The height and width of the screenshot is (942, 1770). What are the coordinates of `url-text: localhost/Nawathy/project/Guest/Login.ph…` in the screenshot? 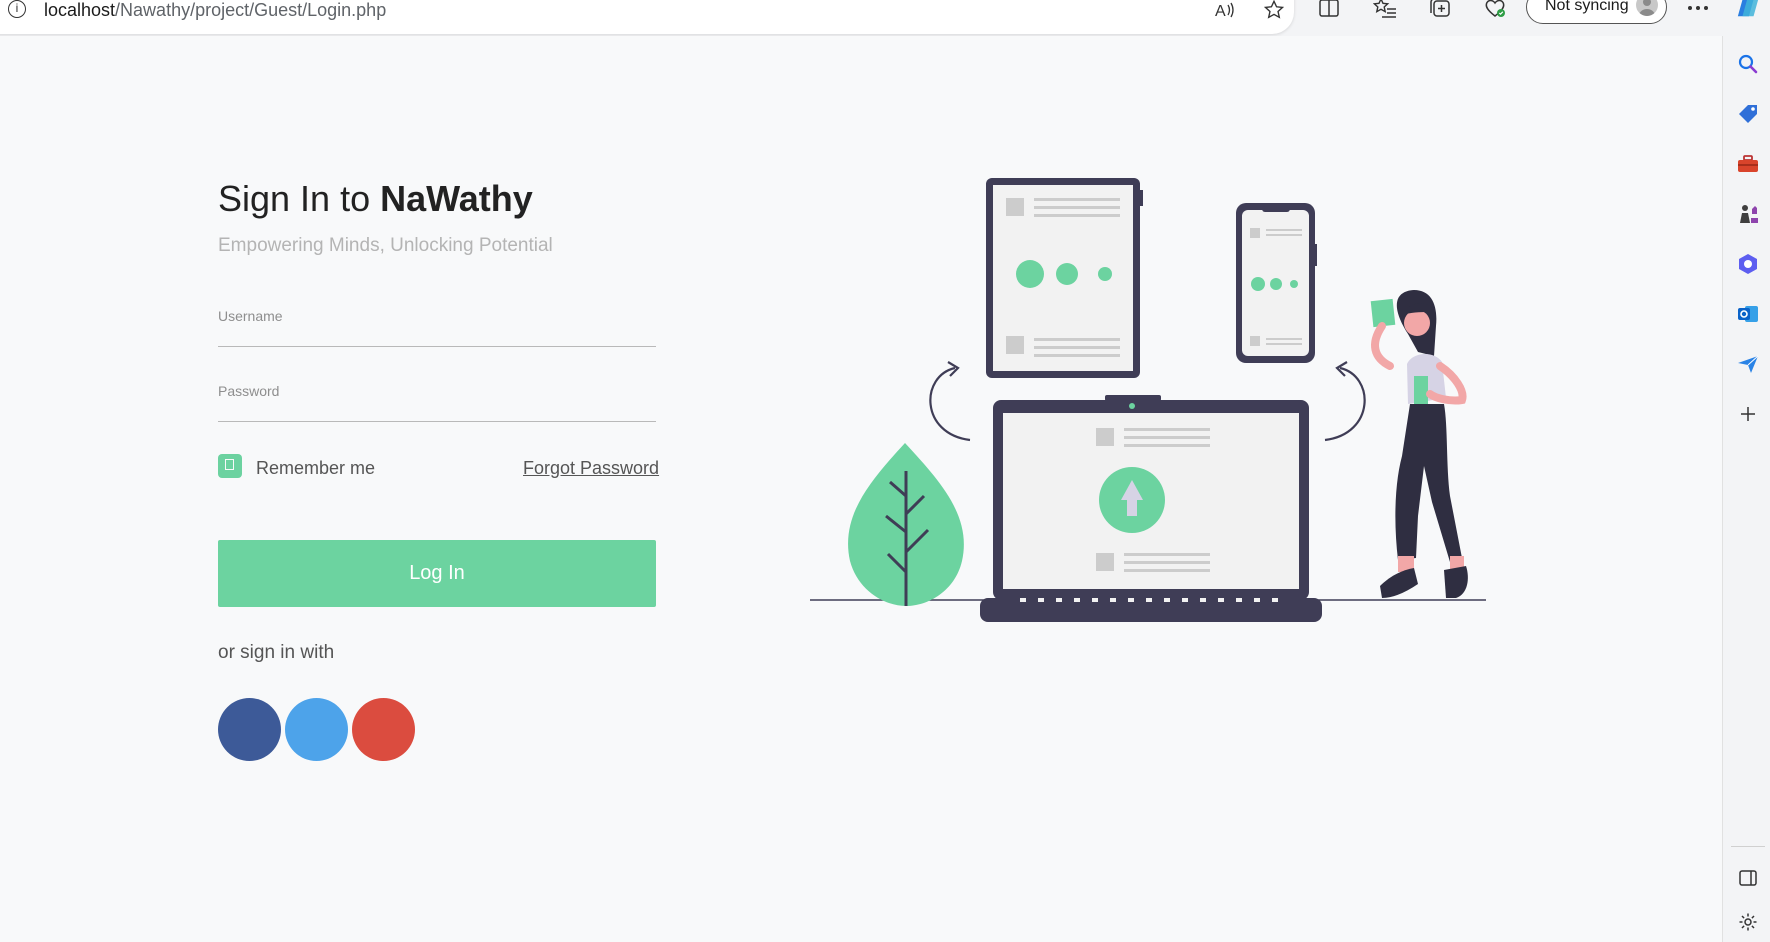 It's located at (215, 10).